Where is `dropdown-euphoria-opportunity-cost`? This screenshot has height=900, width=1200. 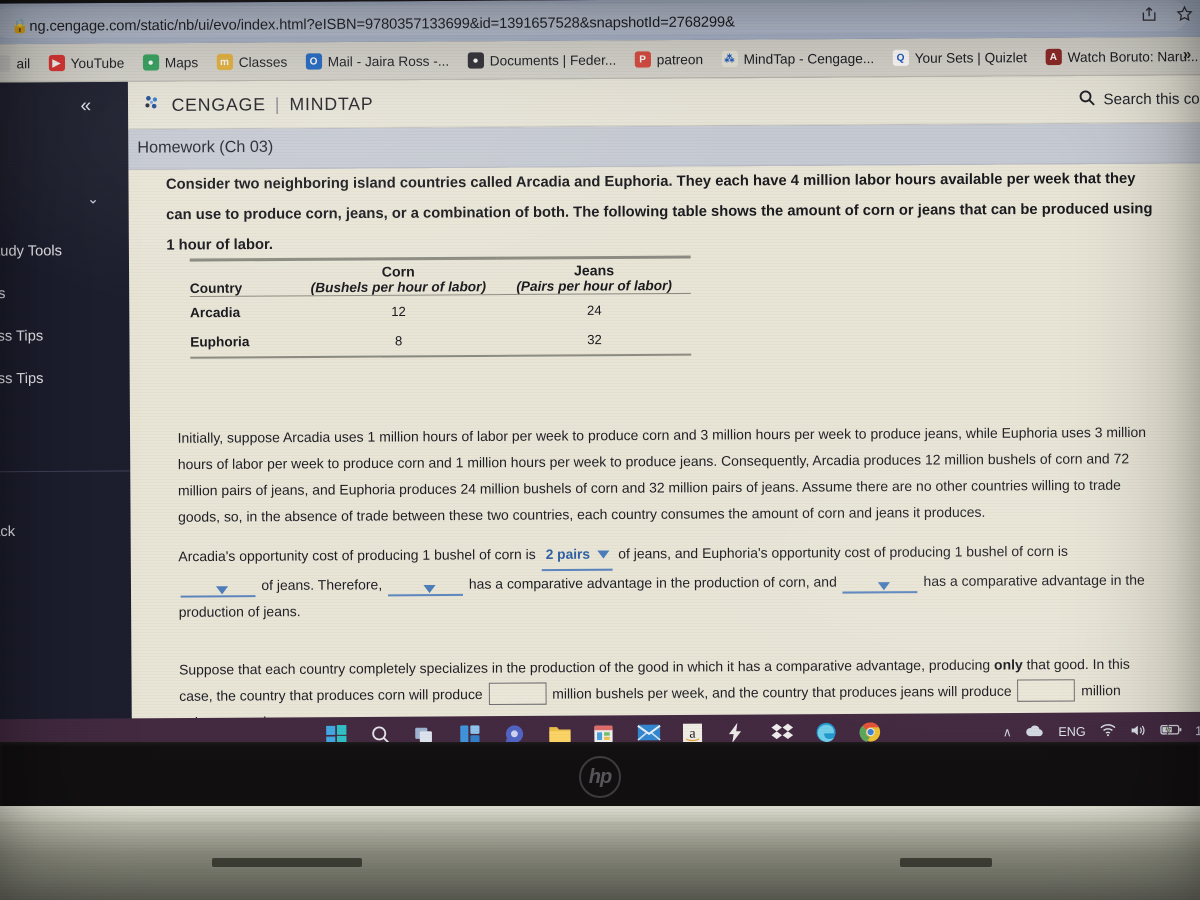
dropdown-euphoria-opportunity-cost is located at coordinates (218, 592).